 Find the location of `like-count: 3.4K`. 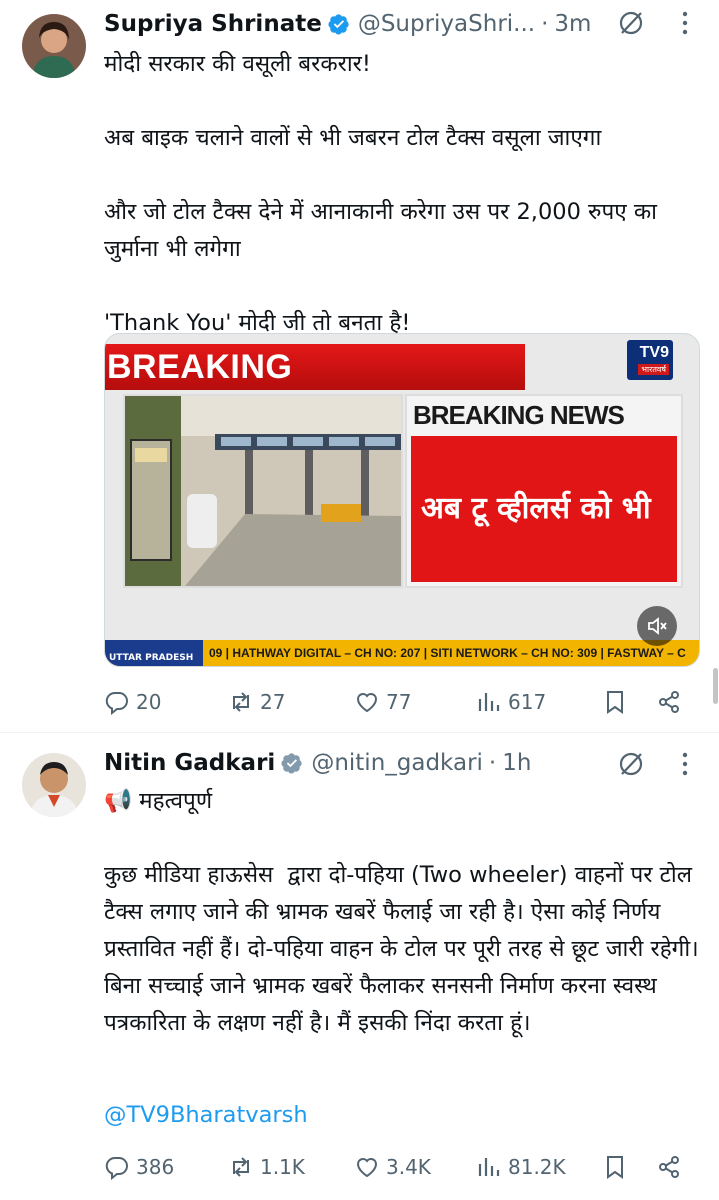

like-count: 3.4K is located at coordinates (408, 1167).